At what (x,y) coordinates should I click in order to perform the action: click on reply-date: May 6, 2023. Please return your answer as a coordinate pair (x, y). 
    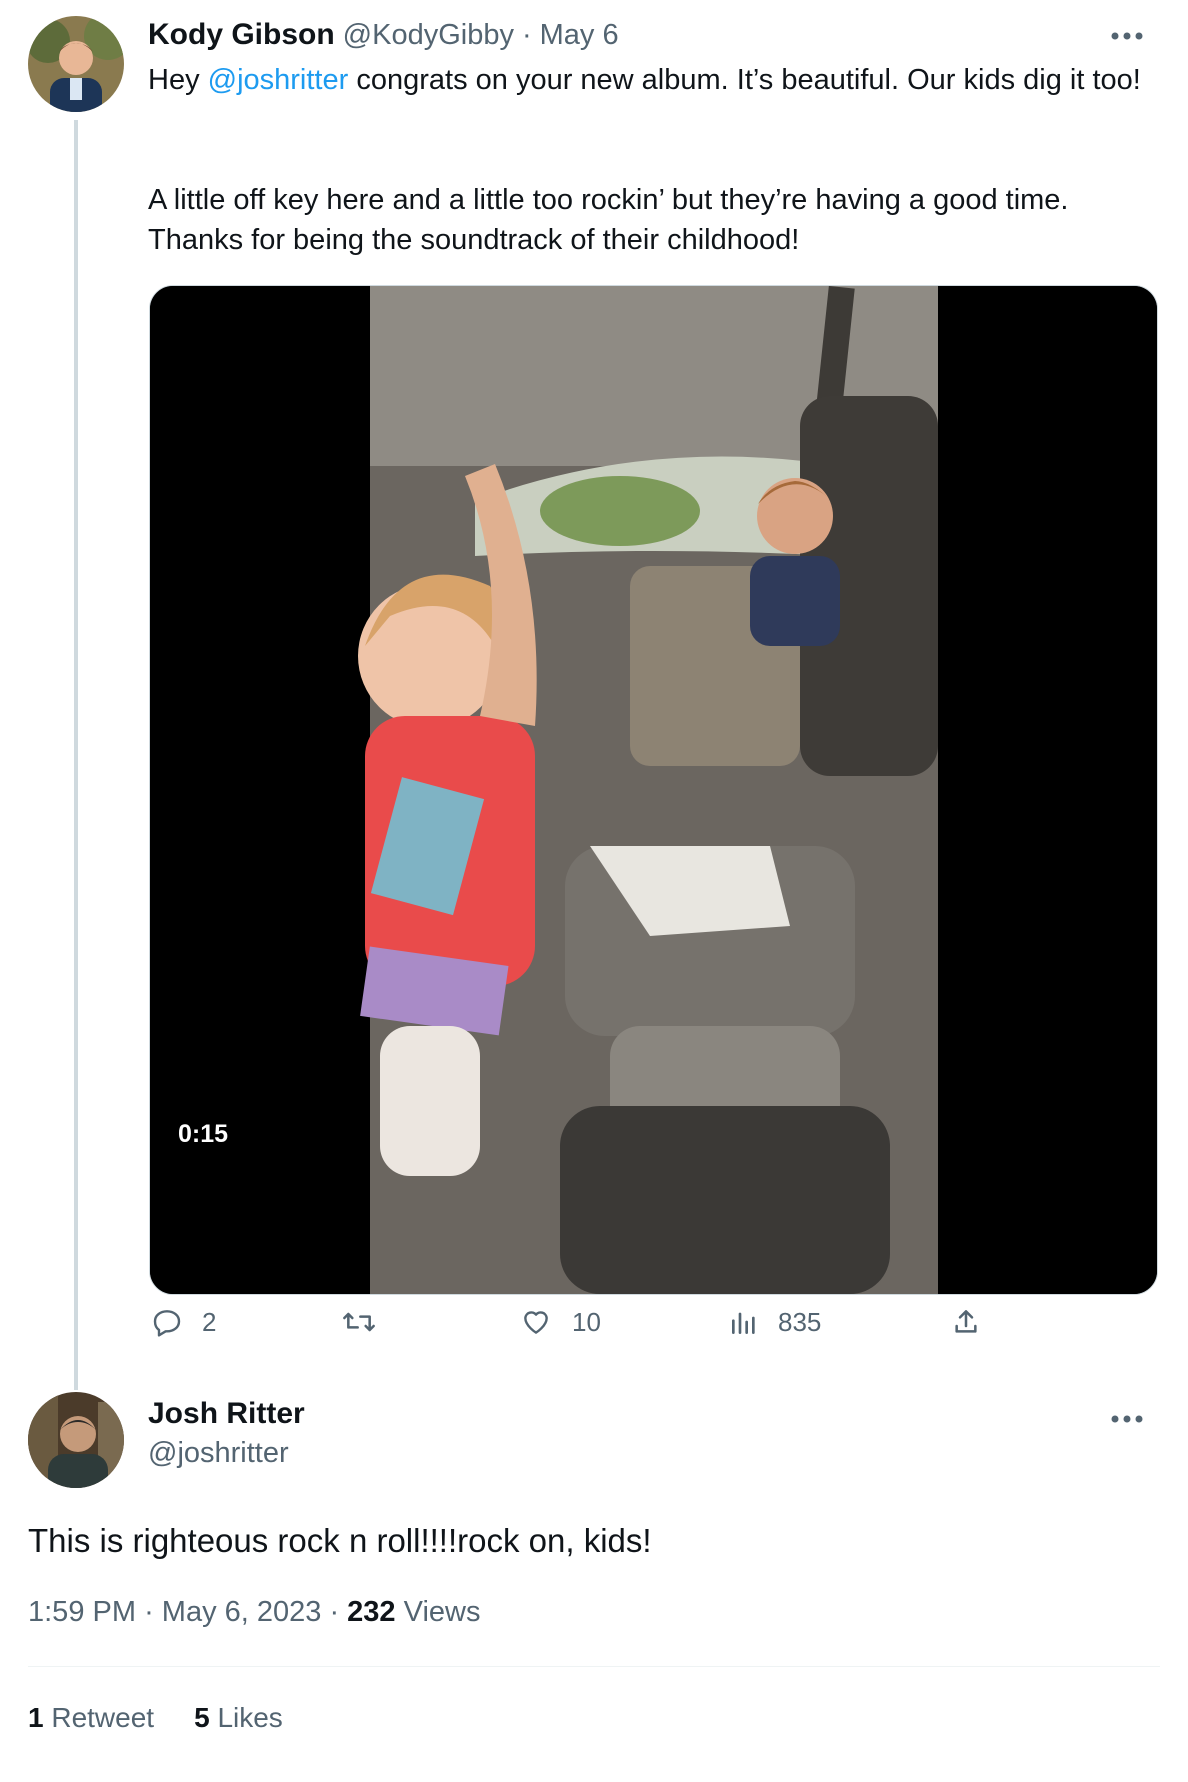
    Looking at the image, I should click on (242, 1612).